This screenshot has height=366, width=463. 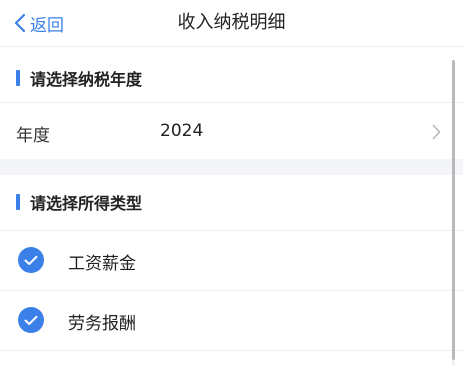 What do you see at coordinates (86, 203) in the screenshot?
I see `income-type-section-title: 请选择所得类型` at bounding box center [86, 203].